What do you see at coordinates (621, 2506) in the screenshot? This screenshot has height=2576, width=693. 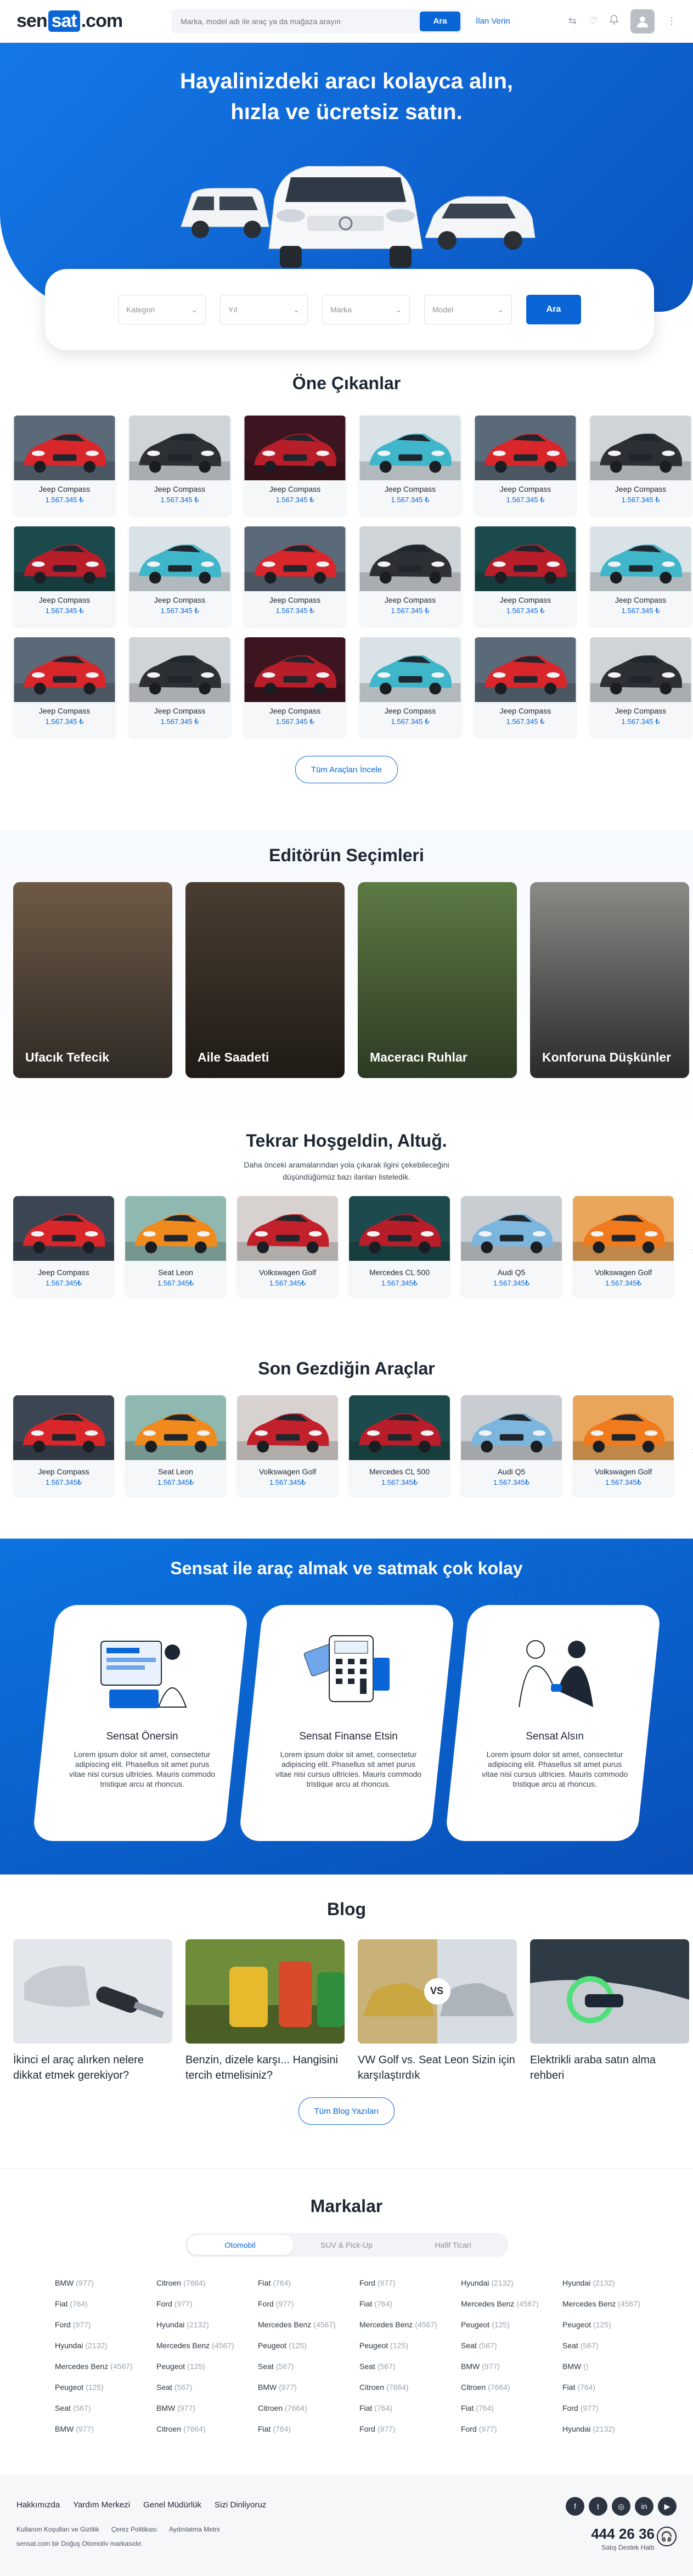 I see `instagram-icon: ◎` at bounding box center [621, 2506].